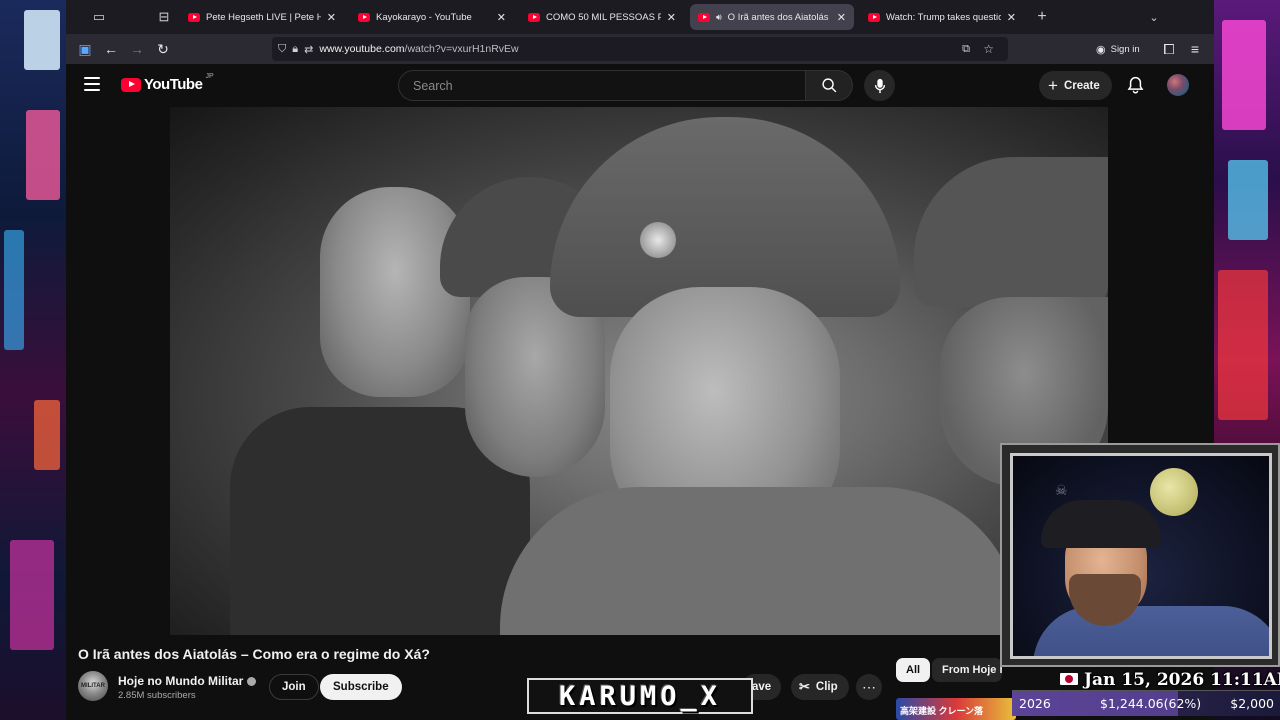 This screenshot has width=1280, height=720. I want to click on voice-search-button, so click(879, 85).